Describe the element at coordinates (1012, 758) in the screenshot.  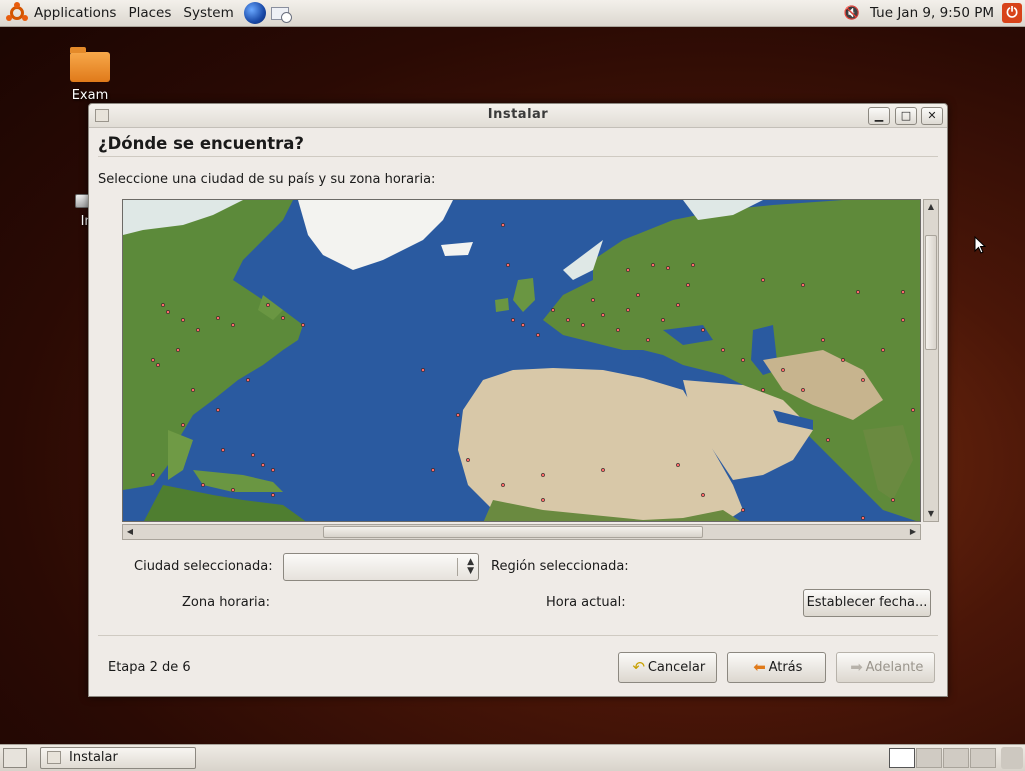
I see `trash-icon` at that location.